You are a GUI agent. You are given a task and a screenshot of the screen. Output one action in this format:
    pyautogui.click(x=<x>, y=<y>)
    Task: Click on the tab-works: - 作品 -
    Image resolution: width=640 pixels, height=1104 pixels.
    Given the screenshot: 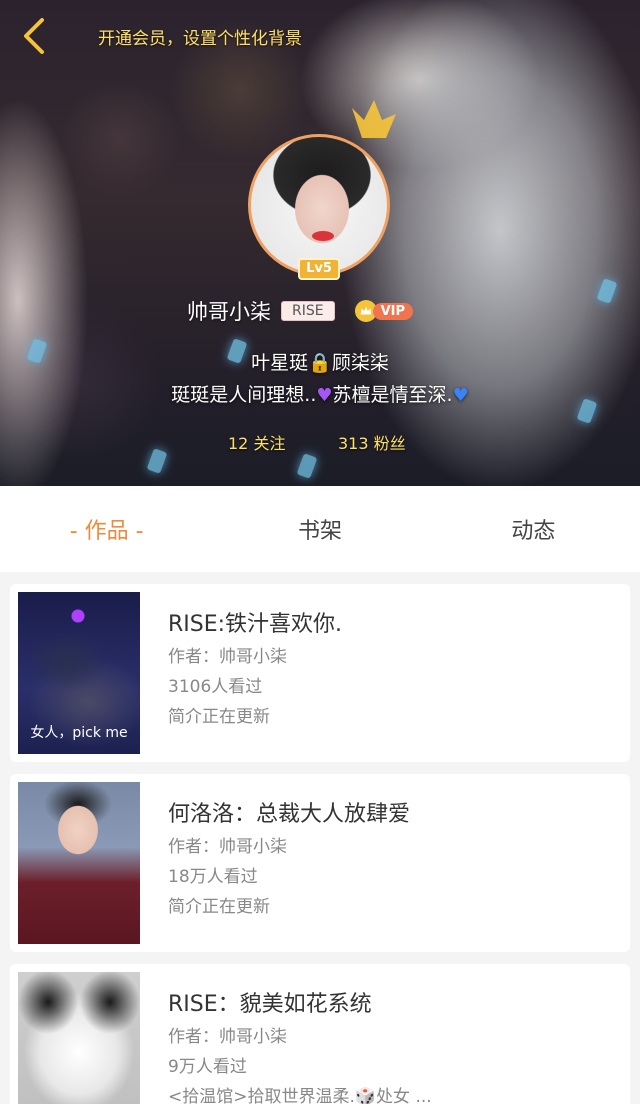 What is the action you would take?
    pyautogui.click(x=106, y=529)
    